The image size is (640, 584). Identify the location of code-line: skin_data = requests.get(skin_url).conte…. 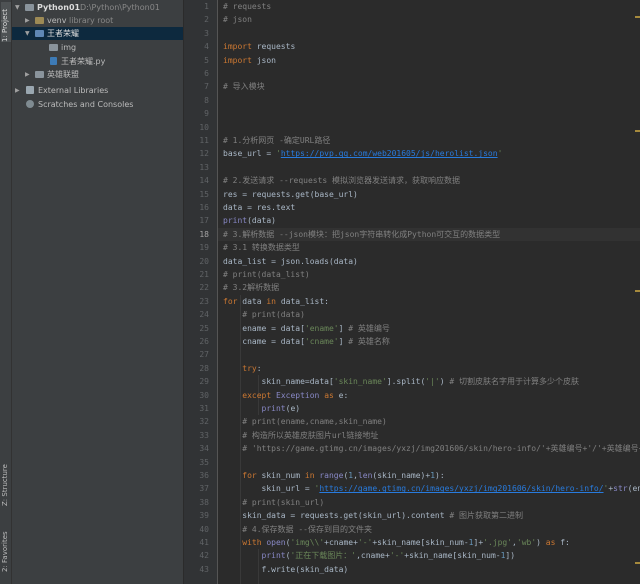
(429, 515).